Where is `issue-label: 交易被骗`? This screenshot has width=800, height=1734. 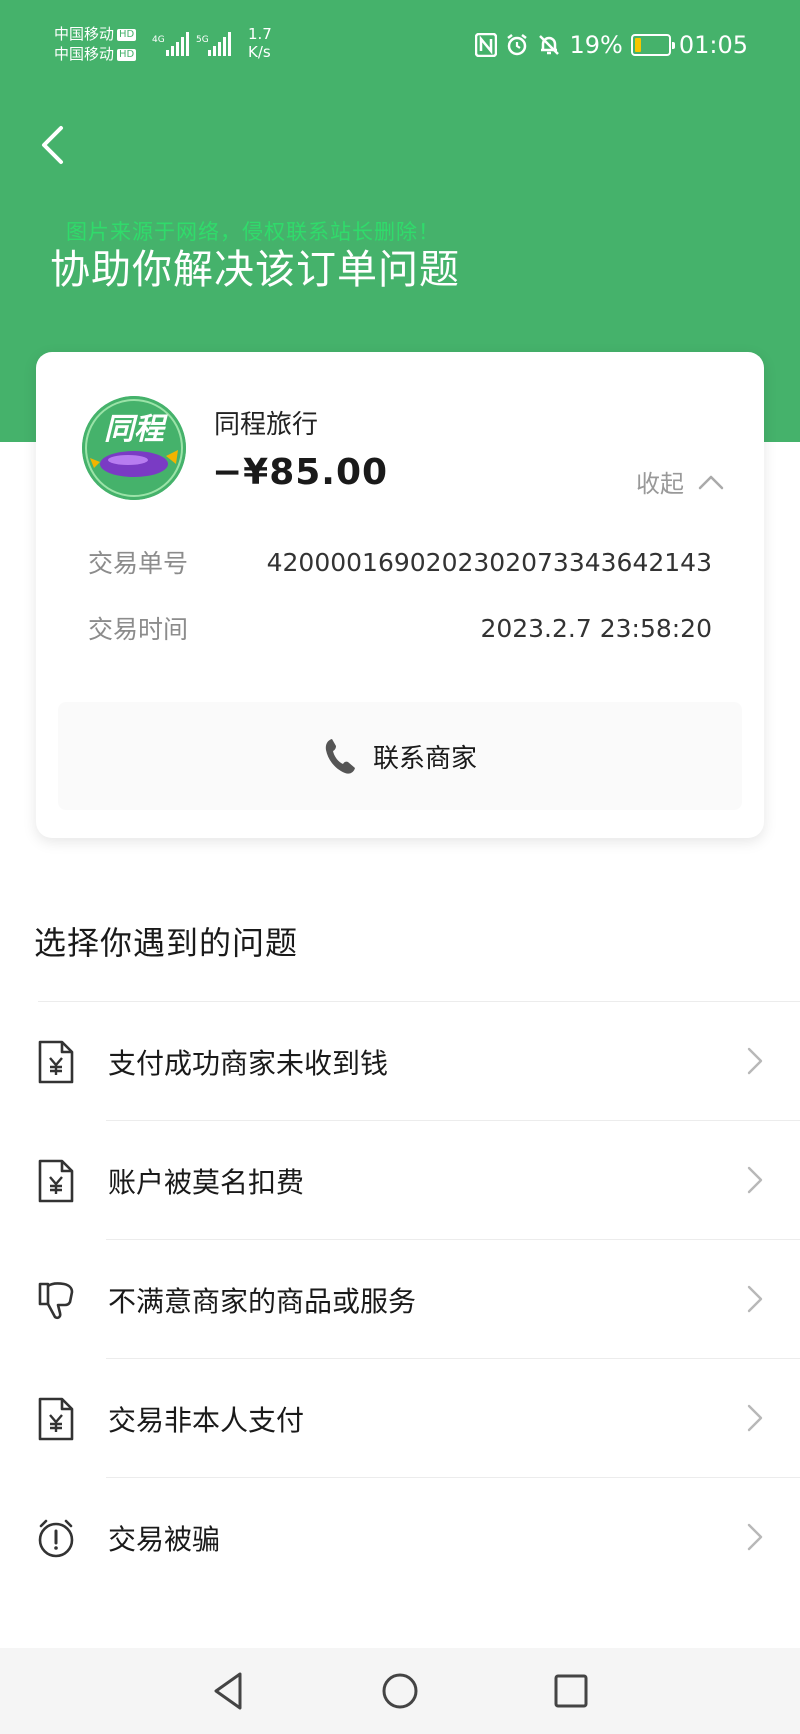
issue-label: 交易被骗 is located at coordinates (164, 1539).